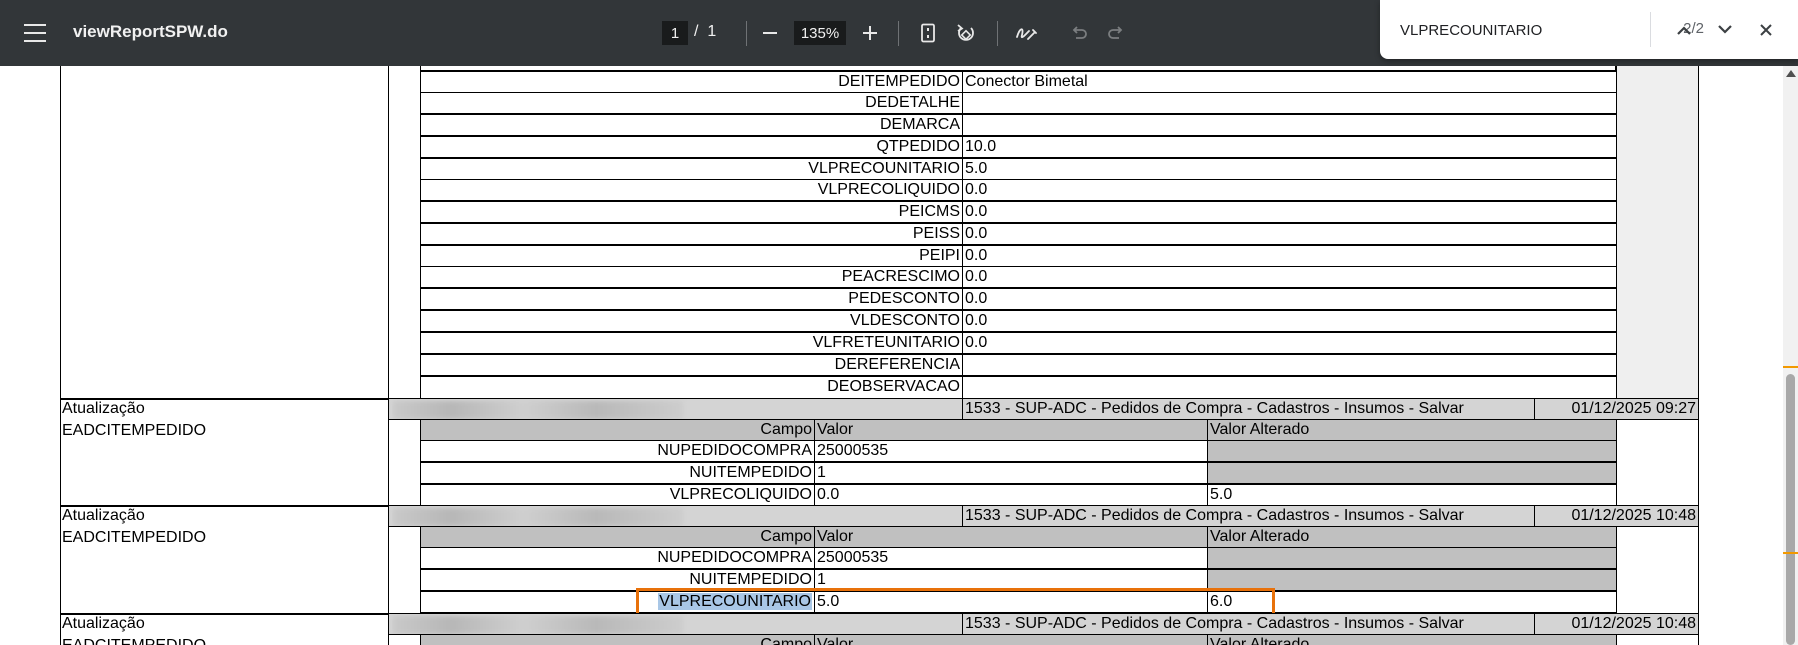 The image size is (1798, 645). What do you see at coordinates (691, 256) in the screenshot?
I see `field-name: PEIPI` at bounding box center [691, 256].